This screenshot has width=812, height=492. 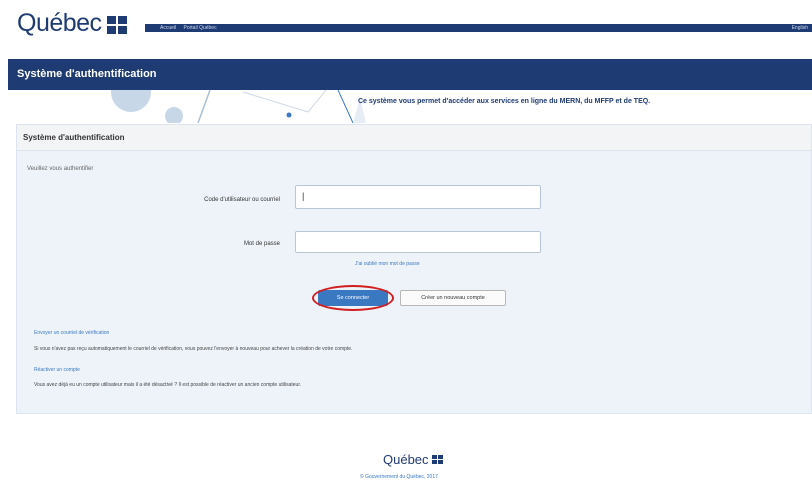 What do you see at coordinates (74, 137) in the screenshot?
I see `panel-title: Système d'authentification` at bounding box center [74, 137].